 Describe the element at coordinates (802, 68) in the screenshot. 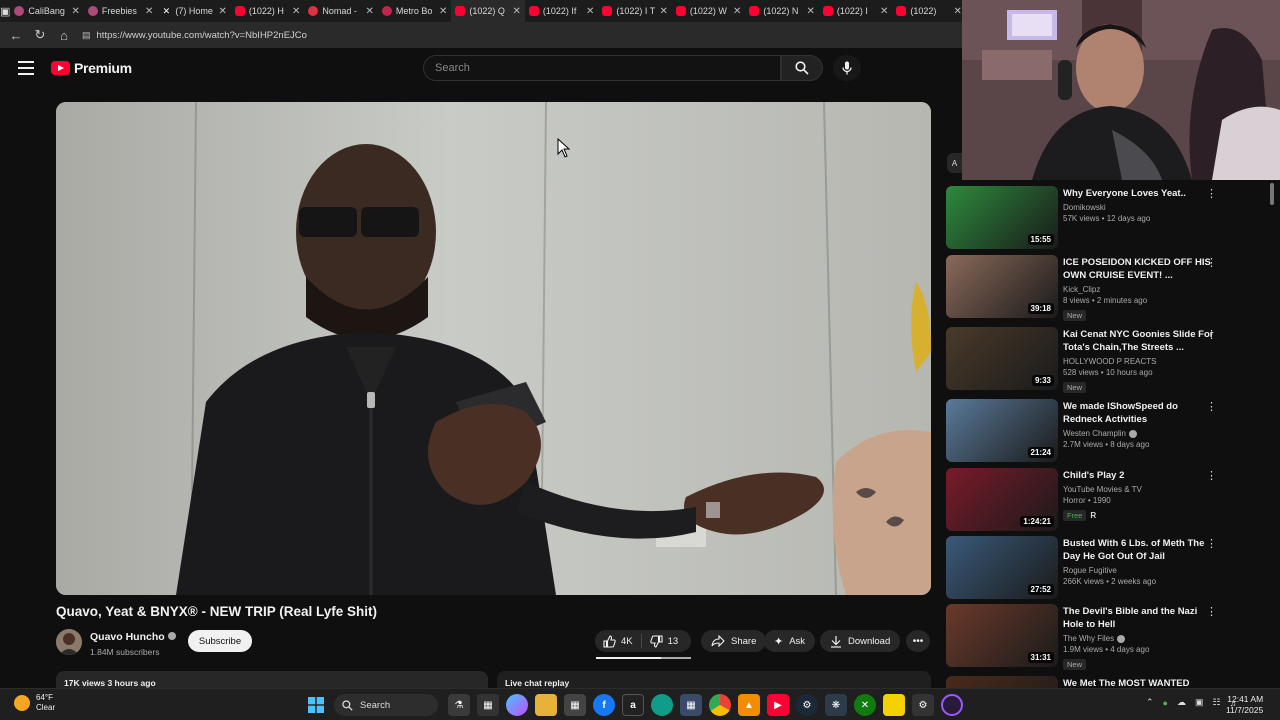

I see `search-button` at that location.